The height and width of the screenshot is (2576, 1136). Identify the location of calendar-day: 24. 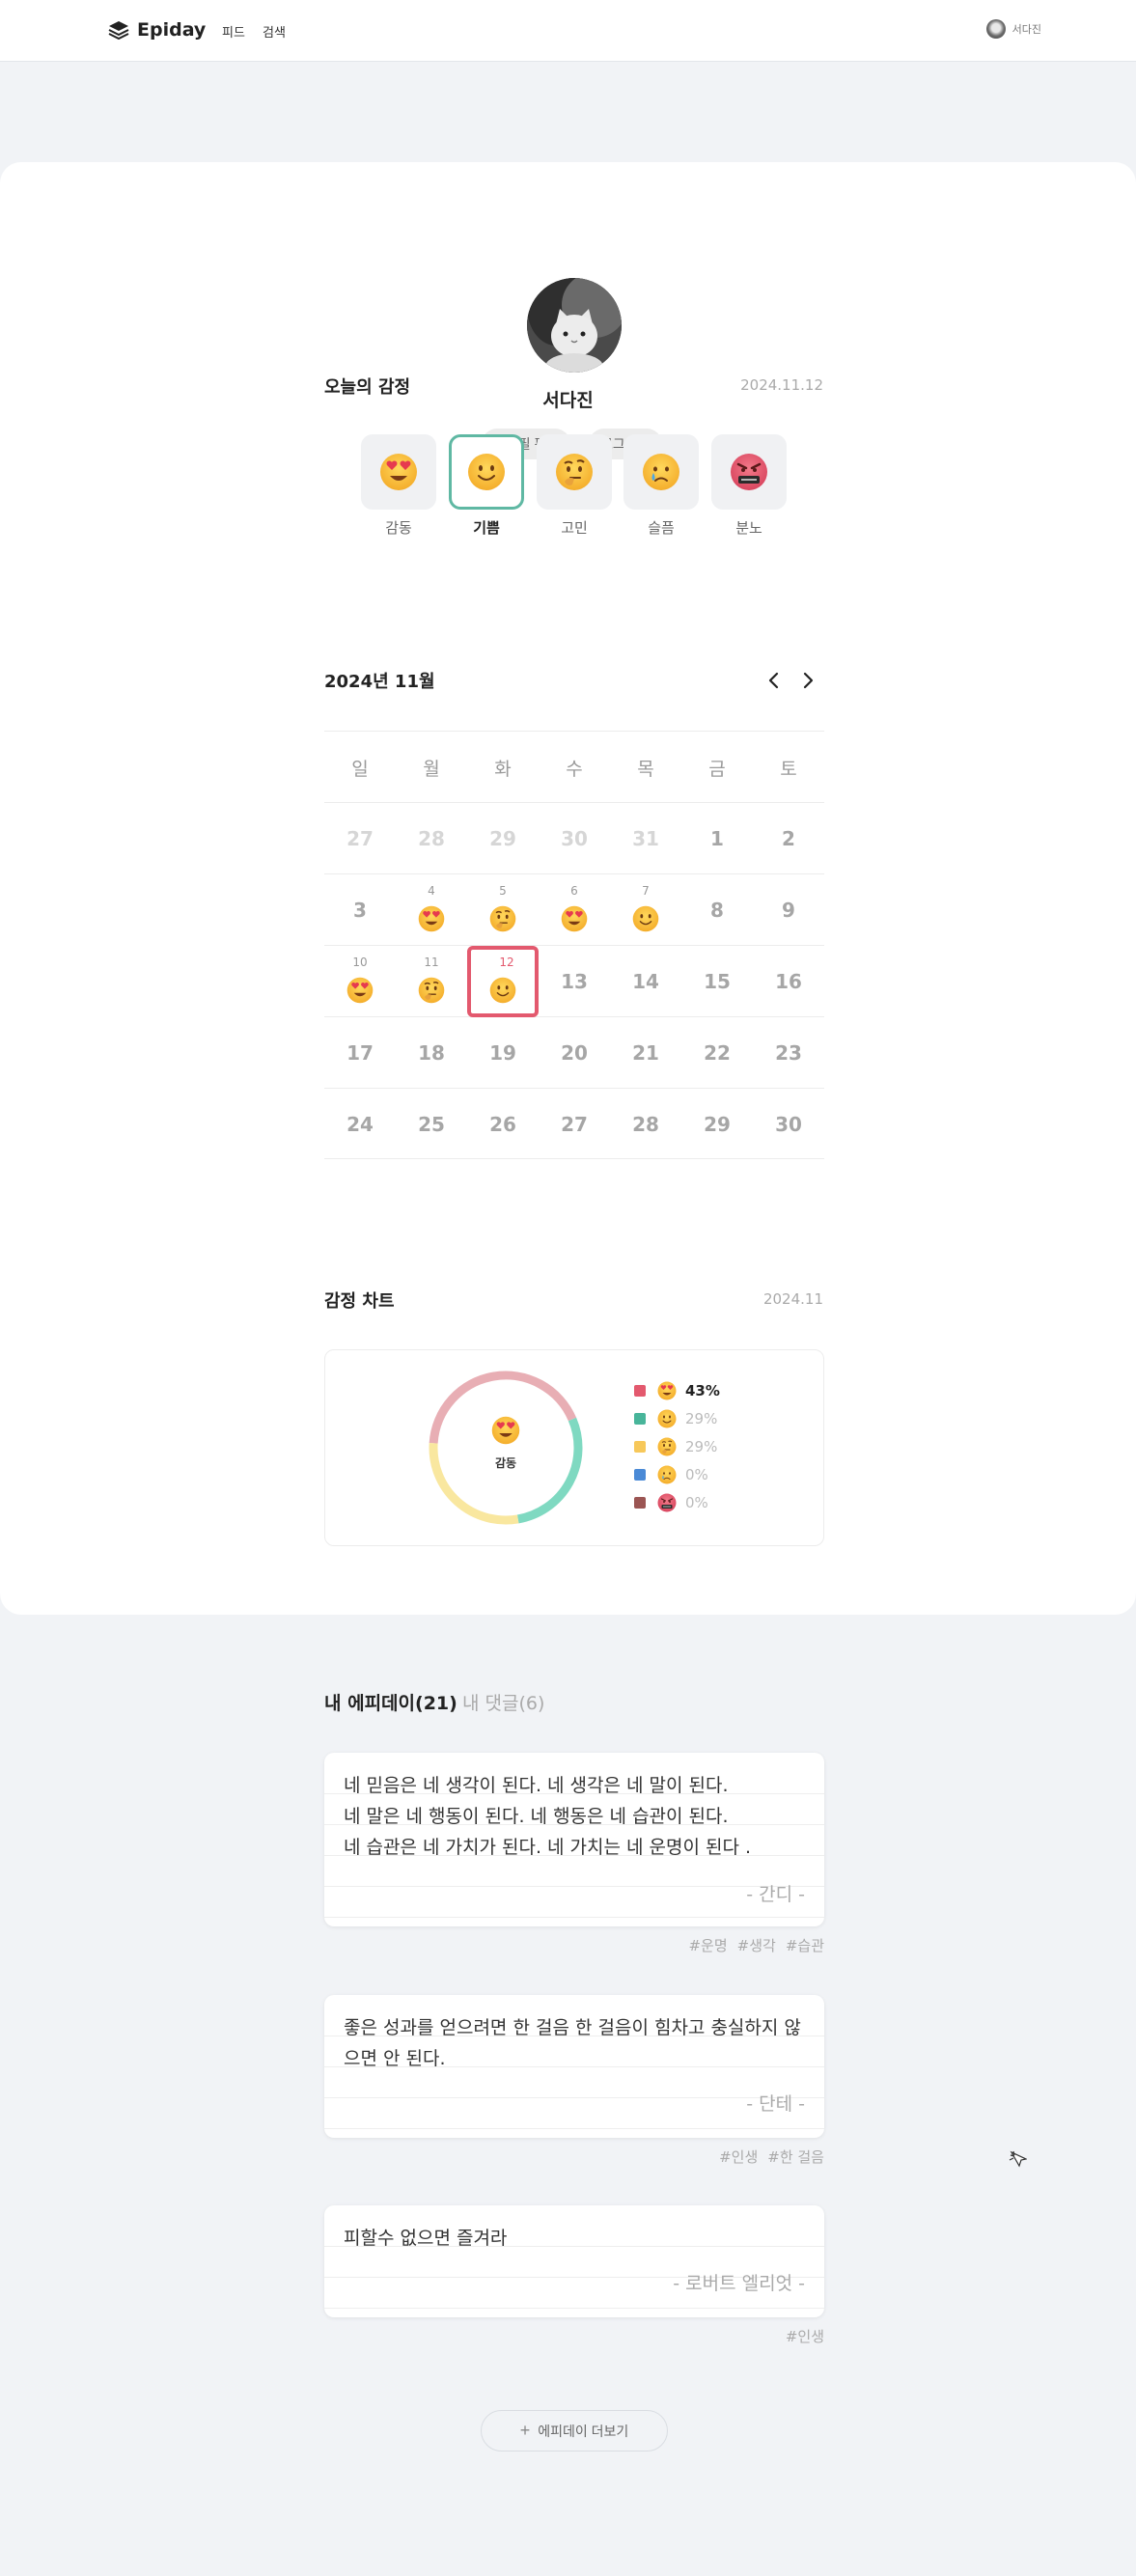
(360, 1124).